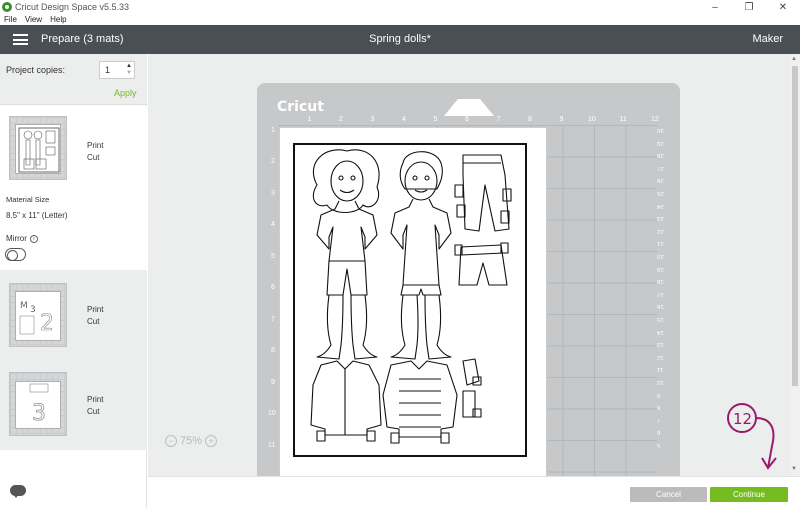 Image resolution: width=800 pixels, height=508 pixels. Describe the element at coordinates (171, 441) in the screenshot. I see `zoom-out-button: −` at that location.